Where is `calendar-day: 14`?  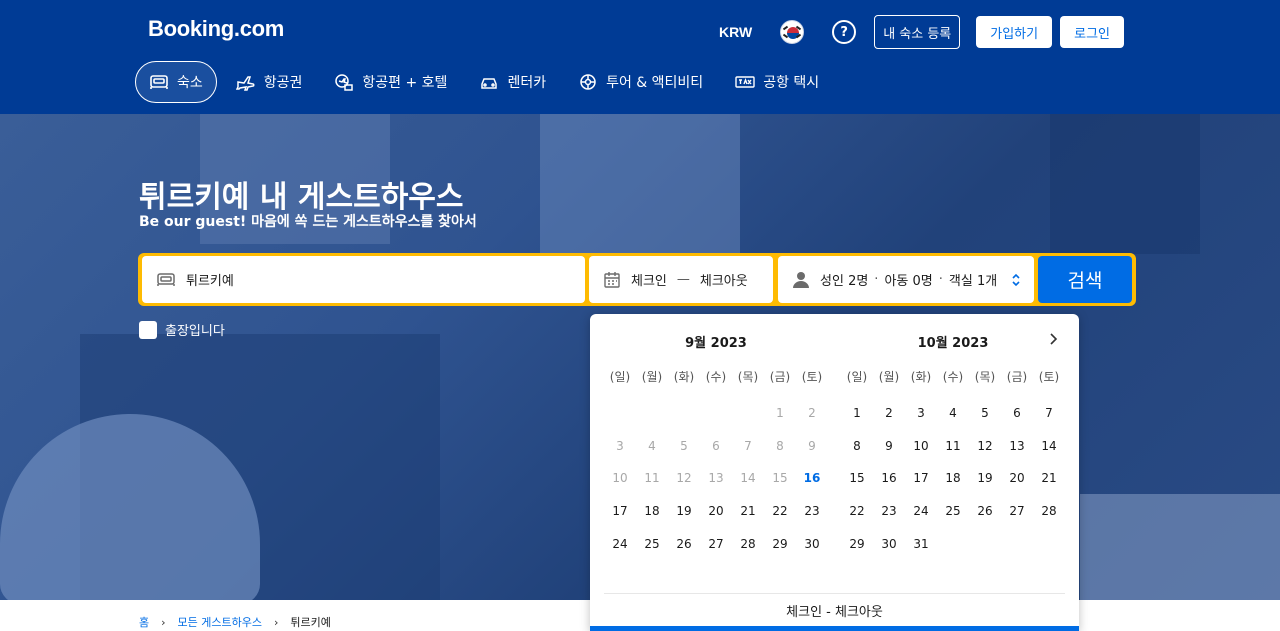 calendar-day: 14 is located at coordinates (1049, 446).